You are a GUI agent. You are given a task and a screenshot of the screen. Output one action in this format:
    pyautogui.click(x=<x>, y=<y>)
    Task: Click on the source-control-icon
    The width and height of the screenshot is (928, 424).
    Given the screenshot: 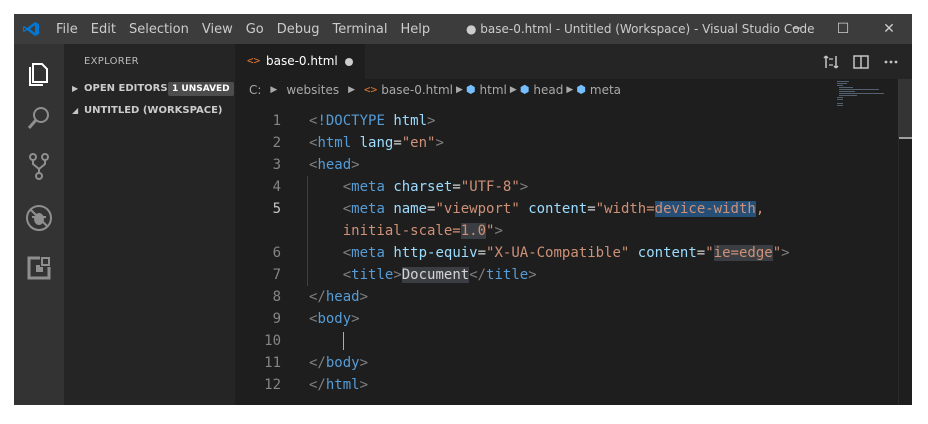 What is the action you would take?
    pyautogui.click(x=39, y=166)
    